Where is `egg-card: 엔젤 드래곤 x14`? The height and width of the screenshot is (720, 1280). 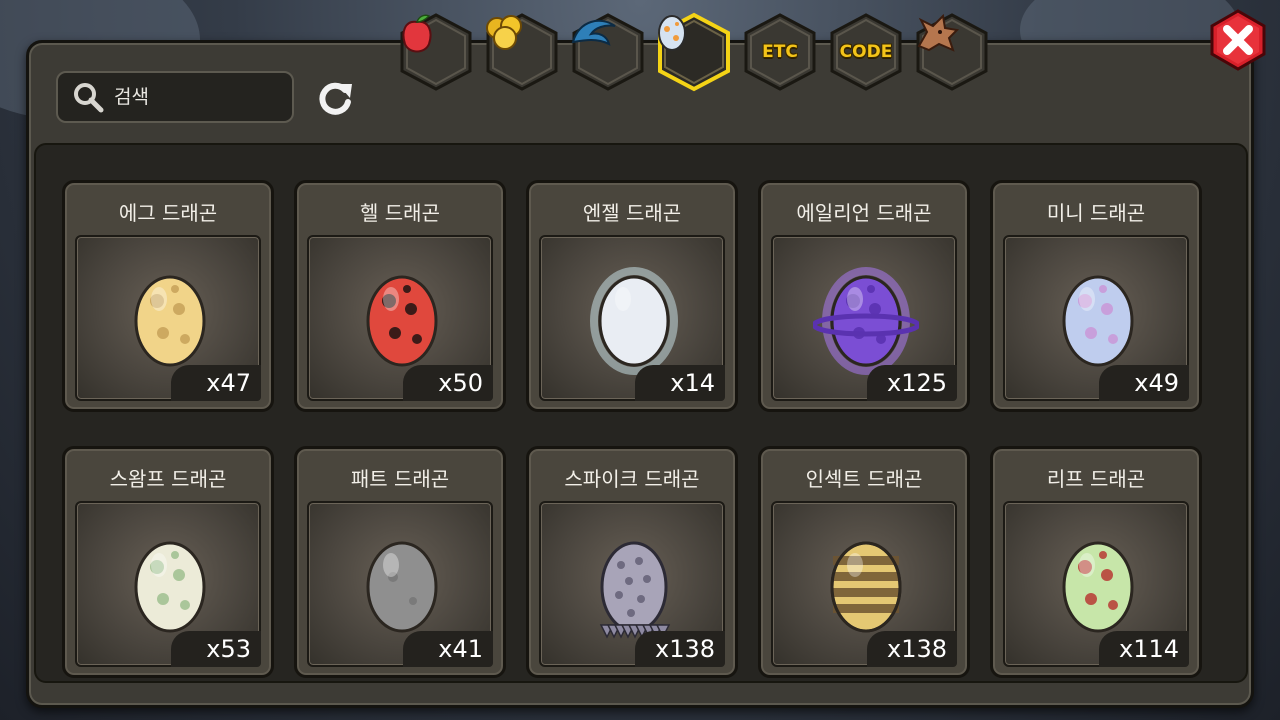 egg-card: 엔젤 드래곤 x14 is located at coordinates (632, 296).